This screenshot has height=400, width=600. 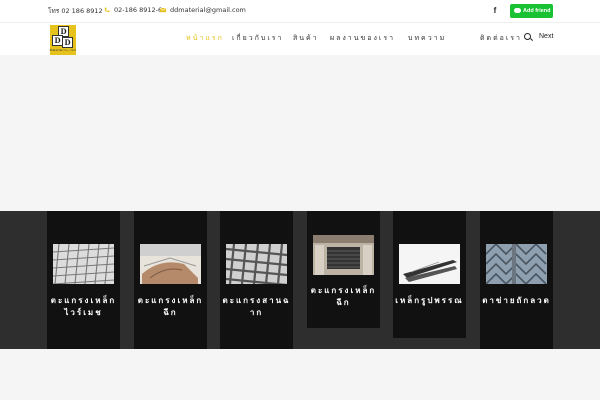 I want to click on product-title: ตาข่ายถักลวด, so click(x=516, y=300).